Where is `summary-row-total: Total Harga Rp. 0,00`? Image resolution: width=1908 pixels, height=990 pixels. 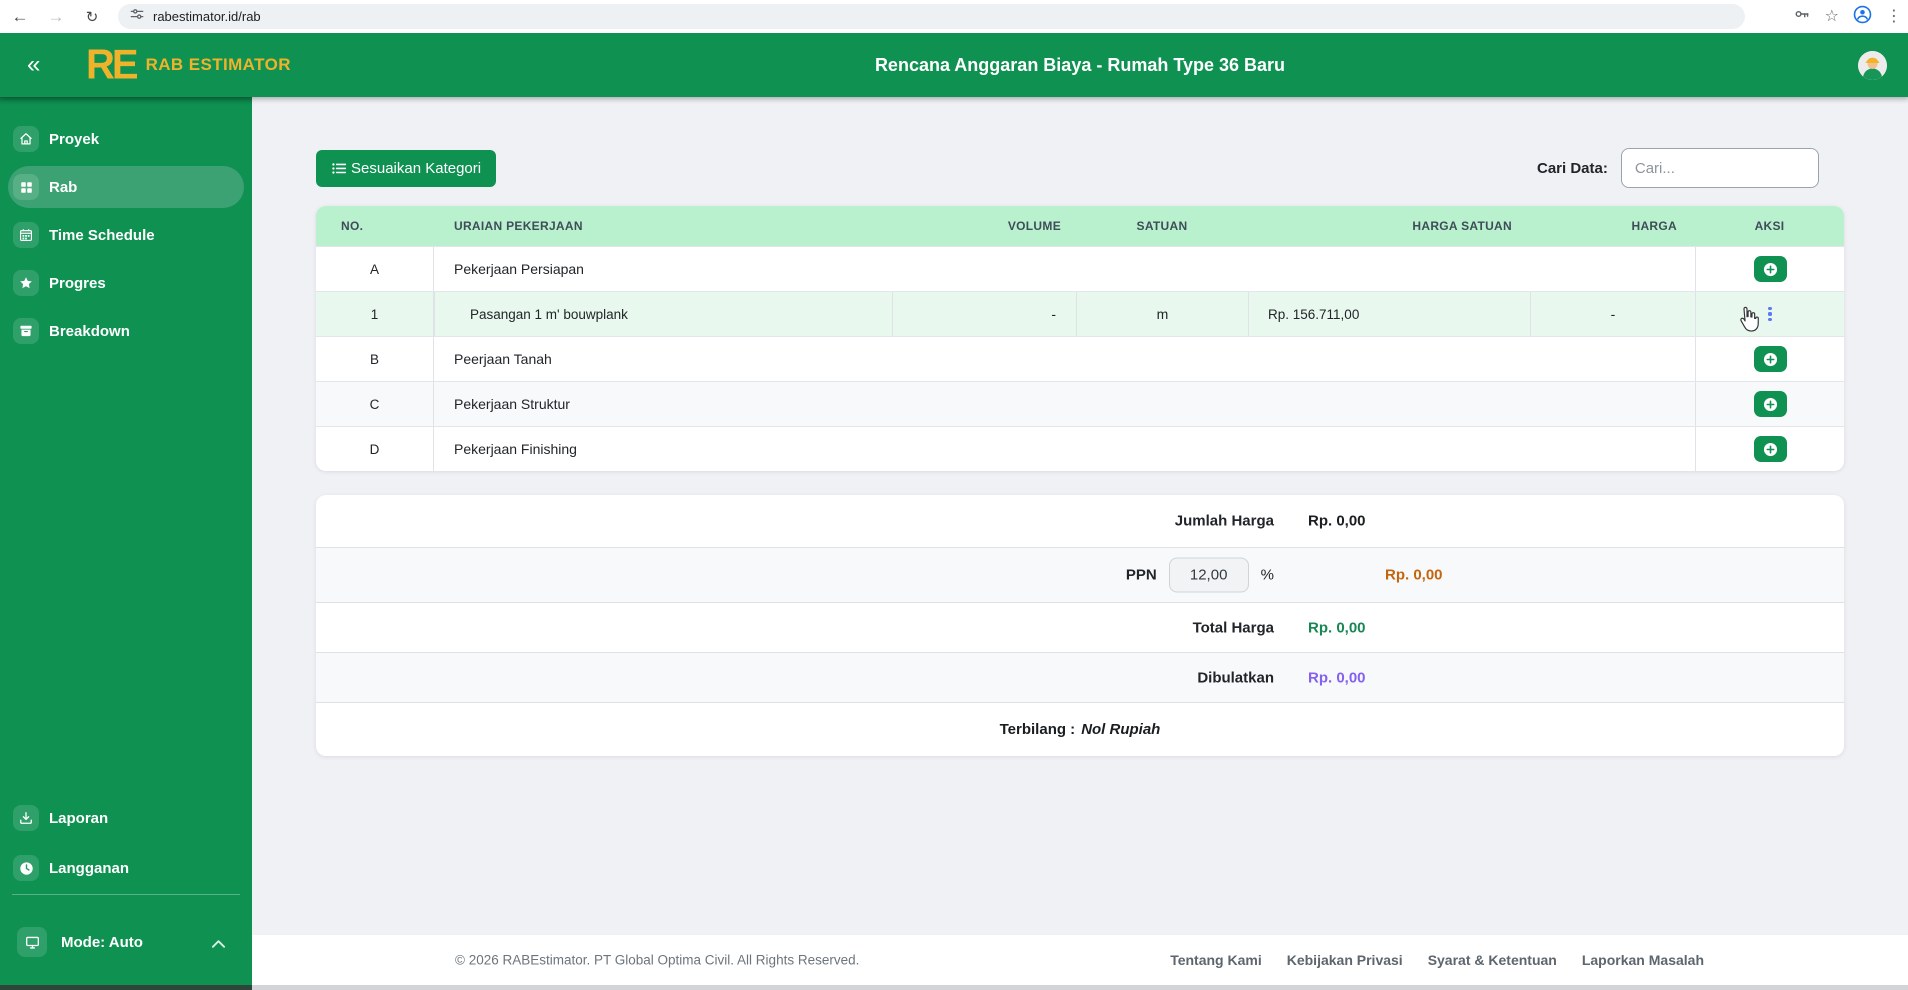
summary-row-total: Total Harga Rp. 0,00 is located at coordinates (1080, 627).